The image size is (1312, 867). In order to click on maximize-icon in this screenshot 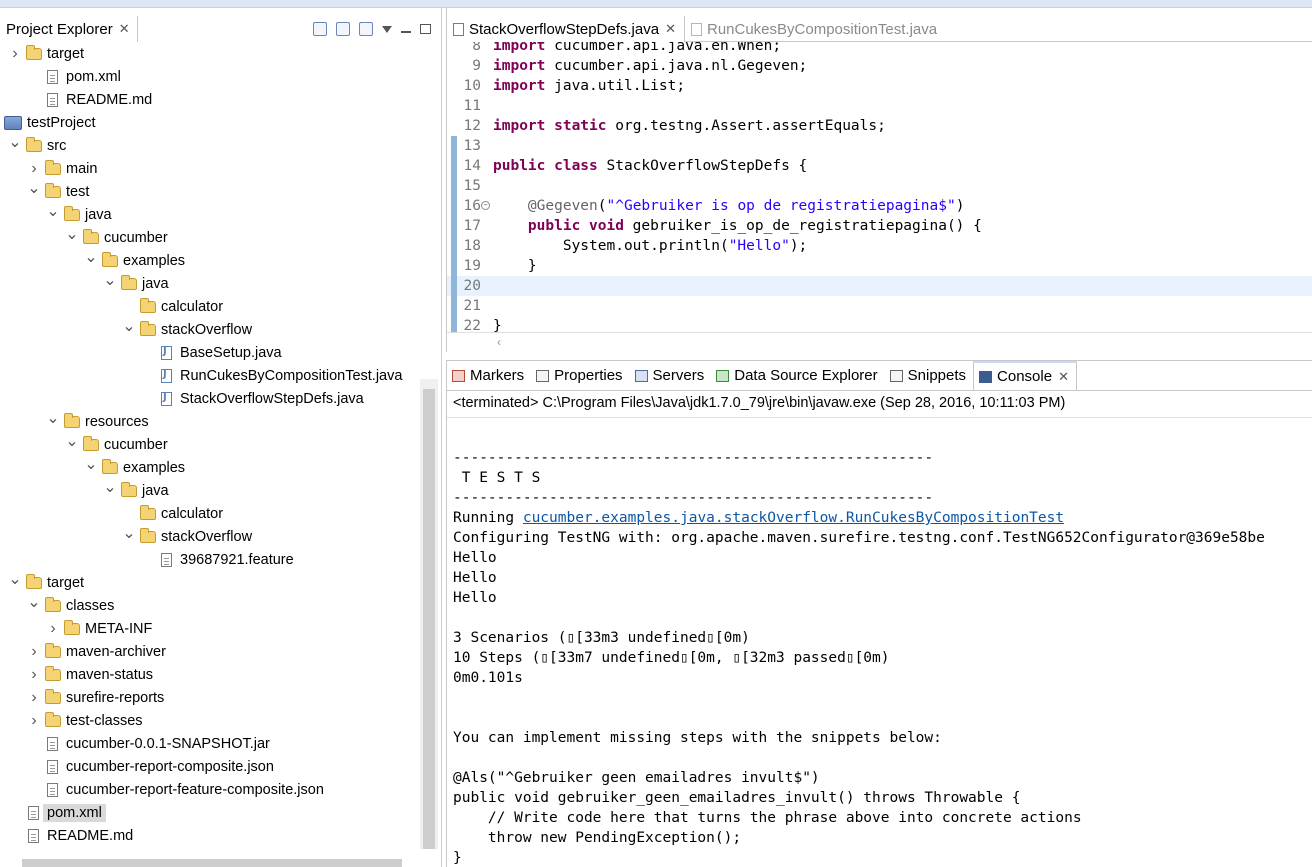, I will do `click(425, 29)`.